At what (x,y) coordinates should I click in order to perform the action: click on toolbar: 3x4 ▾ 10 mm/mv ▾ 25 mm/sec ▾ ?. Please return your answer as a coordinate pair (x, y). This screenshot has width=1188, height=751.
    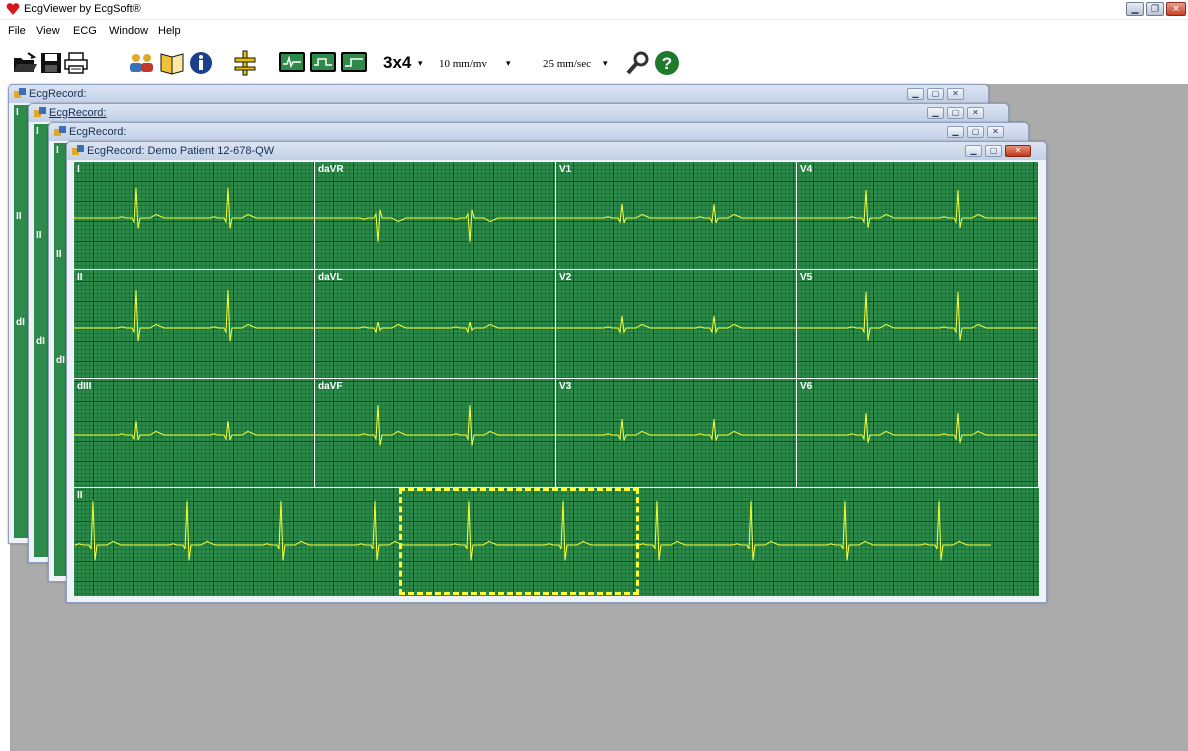
    Looking at the image, I should click on (594, 64).